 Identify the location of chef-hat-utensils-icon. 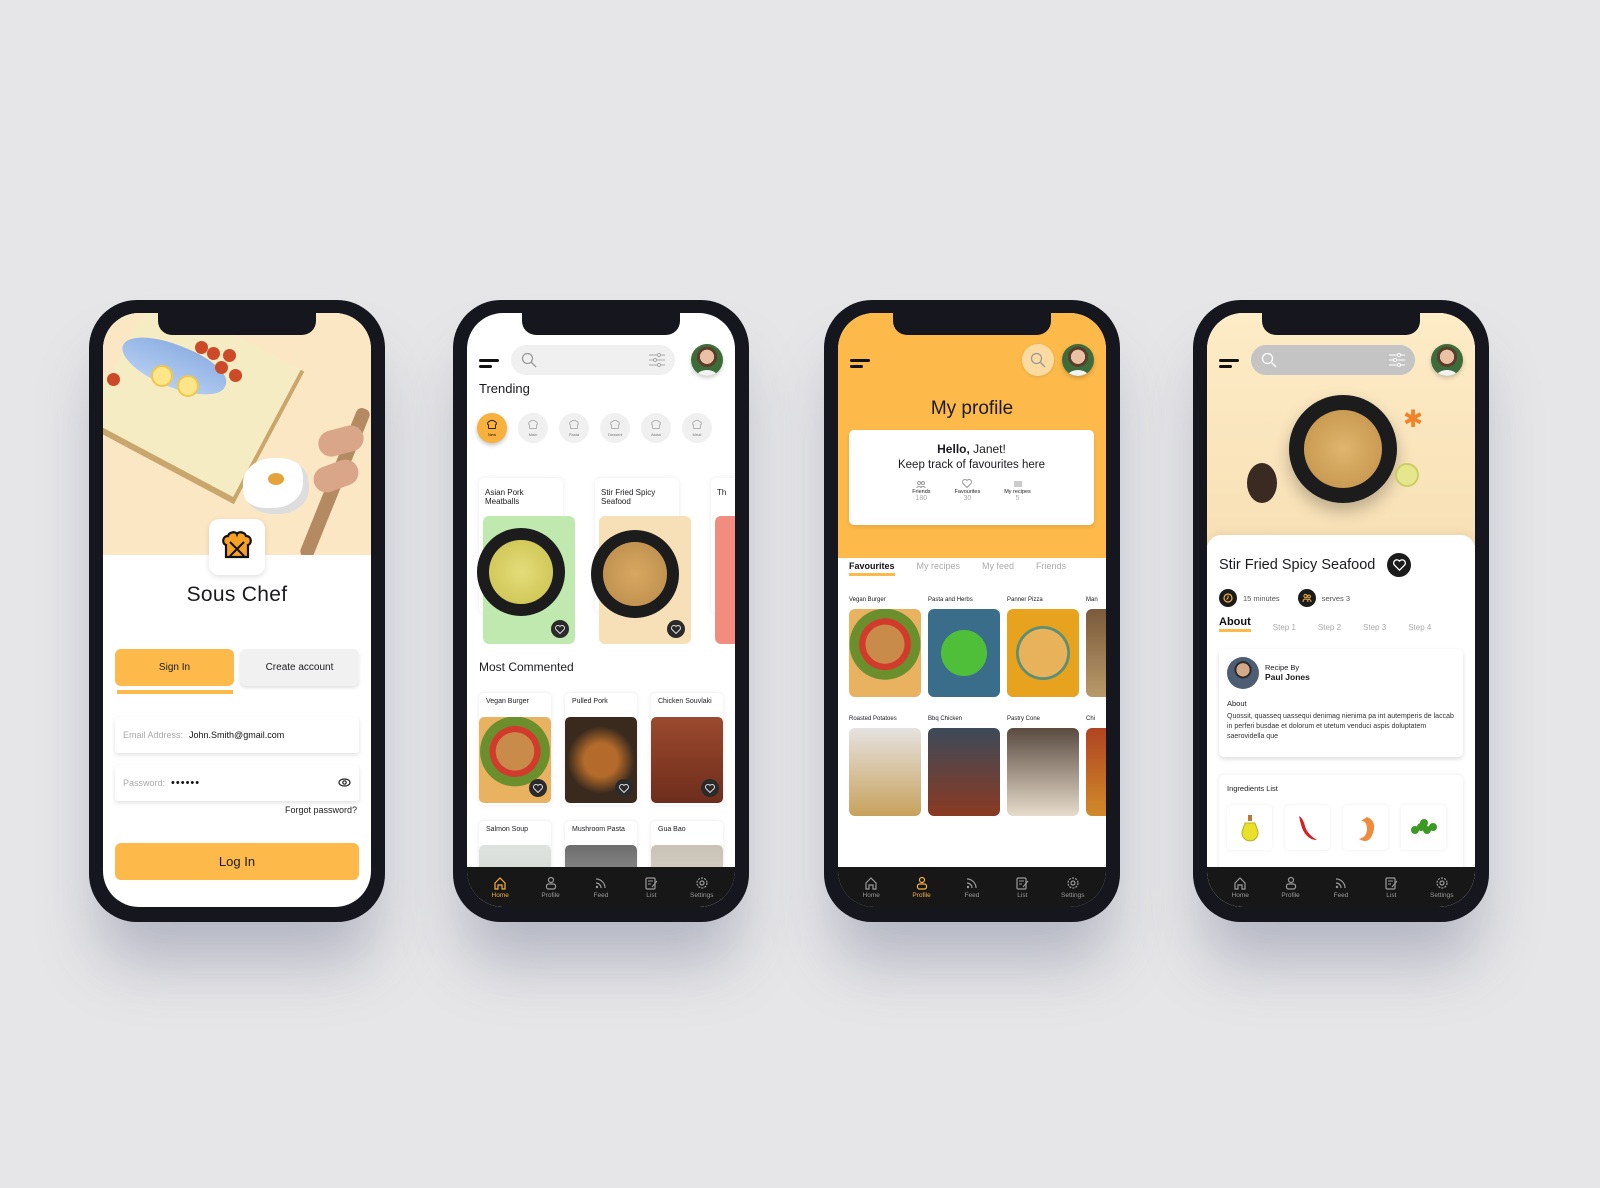
(237, 545).